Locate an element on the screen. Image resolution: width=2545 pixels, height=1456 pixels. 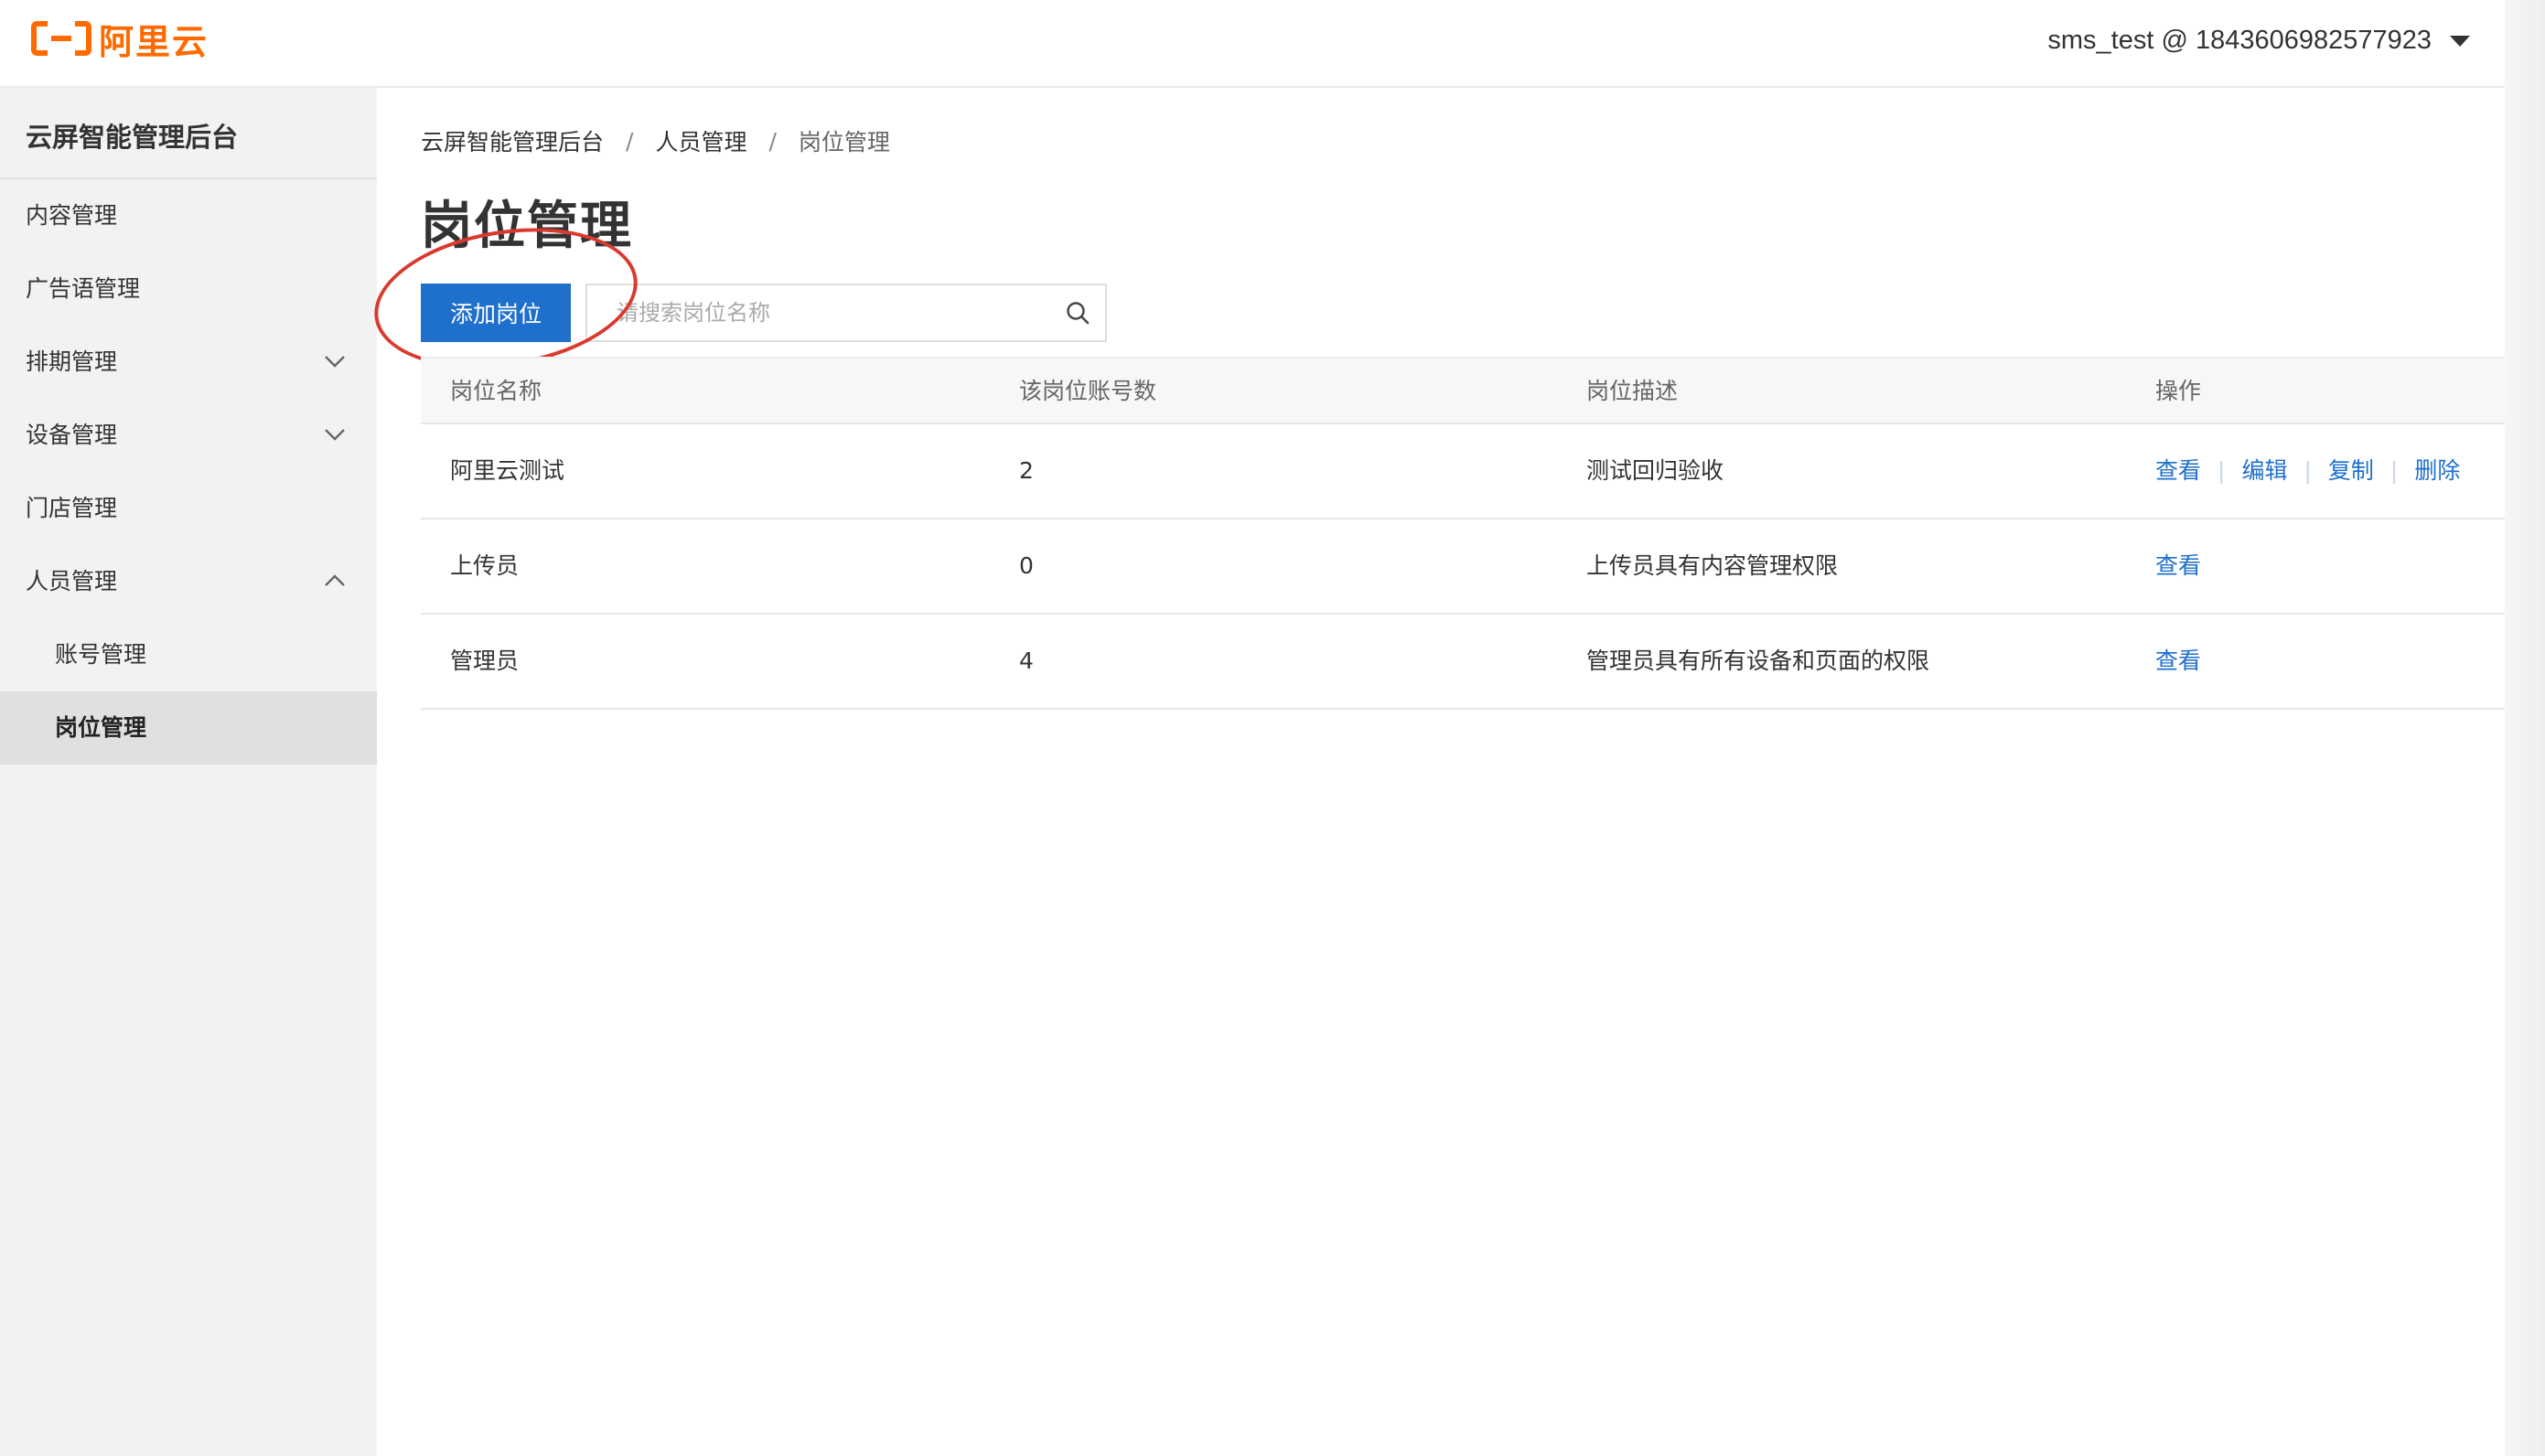
add-position-button: 添加岗位 is located at coordinates (496, 313).